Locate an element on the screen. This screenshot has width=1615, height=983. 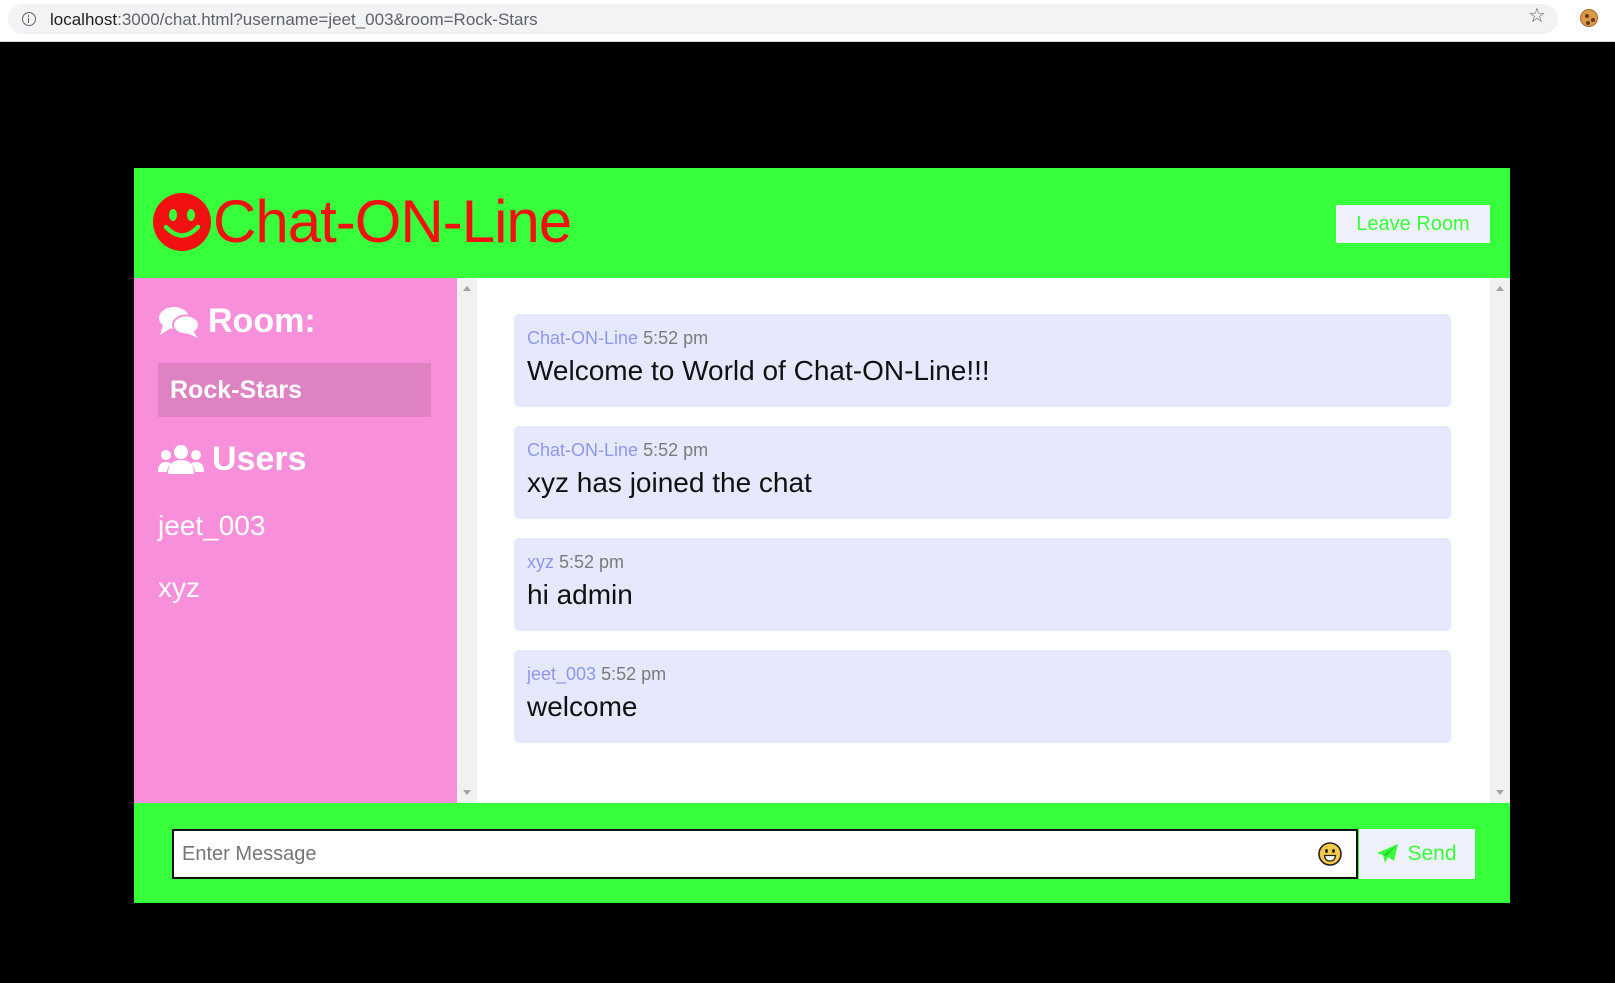
send-button: Send is located at coordinates (1417, 854).